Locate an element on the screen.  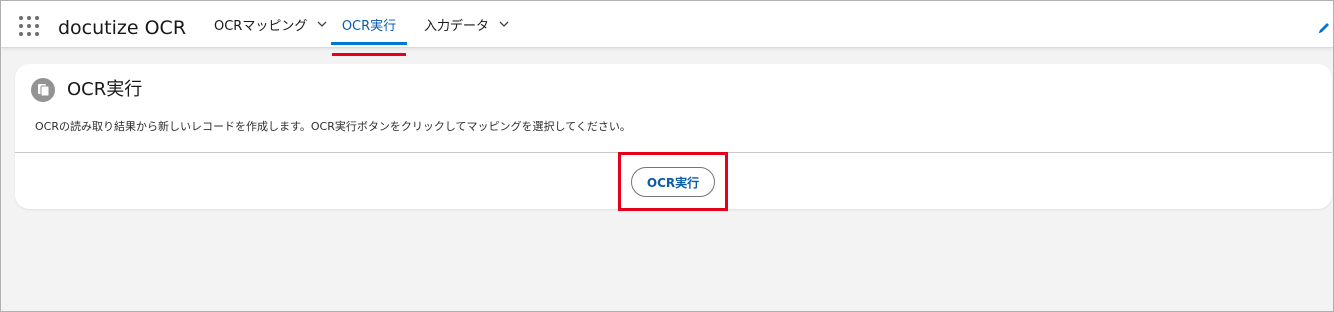
tab-ocr-execute-label: OCR実行 is located at coordinates (369, 26).